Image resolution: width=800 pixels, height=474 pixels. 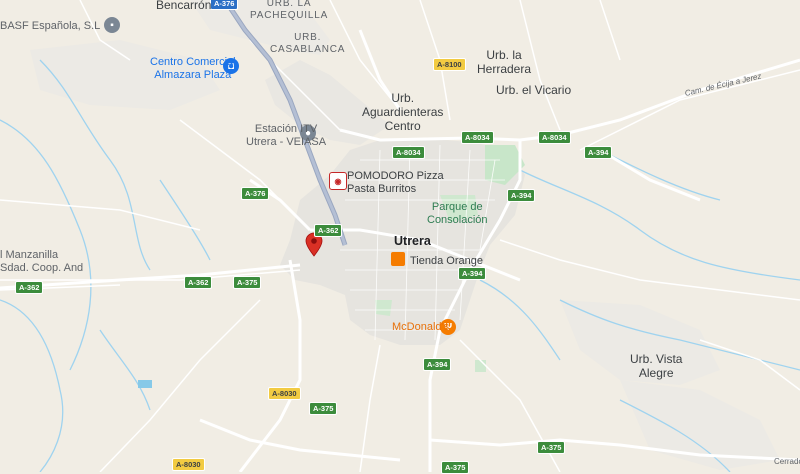 I want to click on poi-label-tienda-orange: Tienda Orange, so click(x=446, y=261).